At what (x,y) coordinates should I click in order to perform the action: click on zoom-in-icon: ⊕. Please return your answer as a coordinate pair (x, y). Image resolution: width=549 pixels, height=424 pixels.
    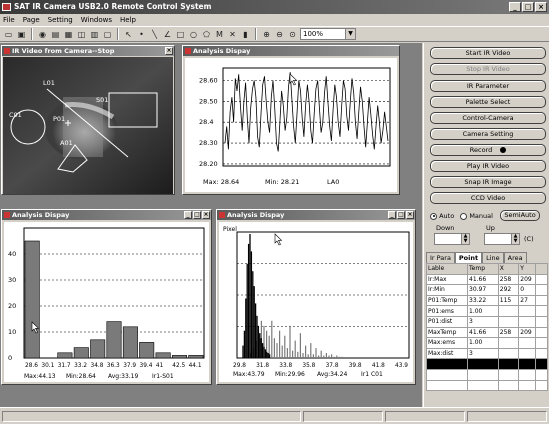
    Looking at the image, I should click on (266, 34).